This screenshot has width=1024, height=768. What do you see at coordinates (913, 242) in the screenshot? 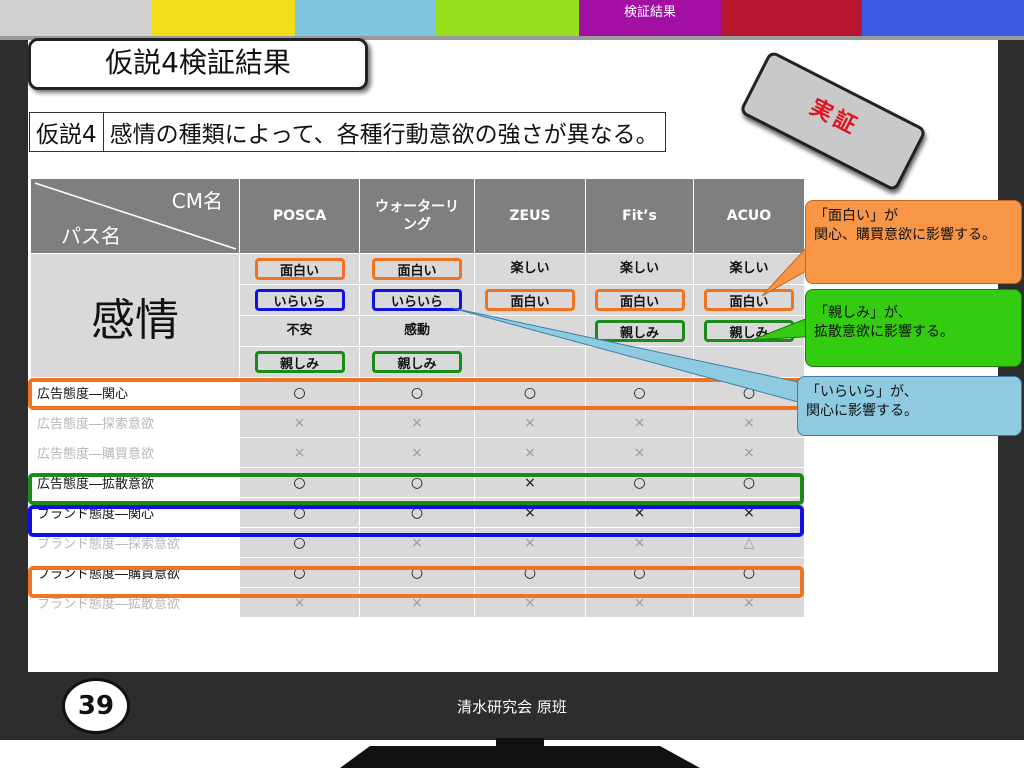
I see `callout-omoshiroi: 「面白い」が 関心、購買意欲に影響する。` at bounding box center [913, 242].